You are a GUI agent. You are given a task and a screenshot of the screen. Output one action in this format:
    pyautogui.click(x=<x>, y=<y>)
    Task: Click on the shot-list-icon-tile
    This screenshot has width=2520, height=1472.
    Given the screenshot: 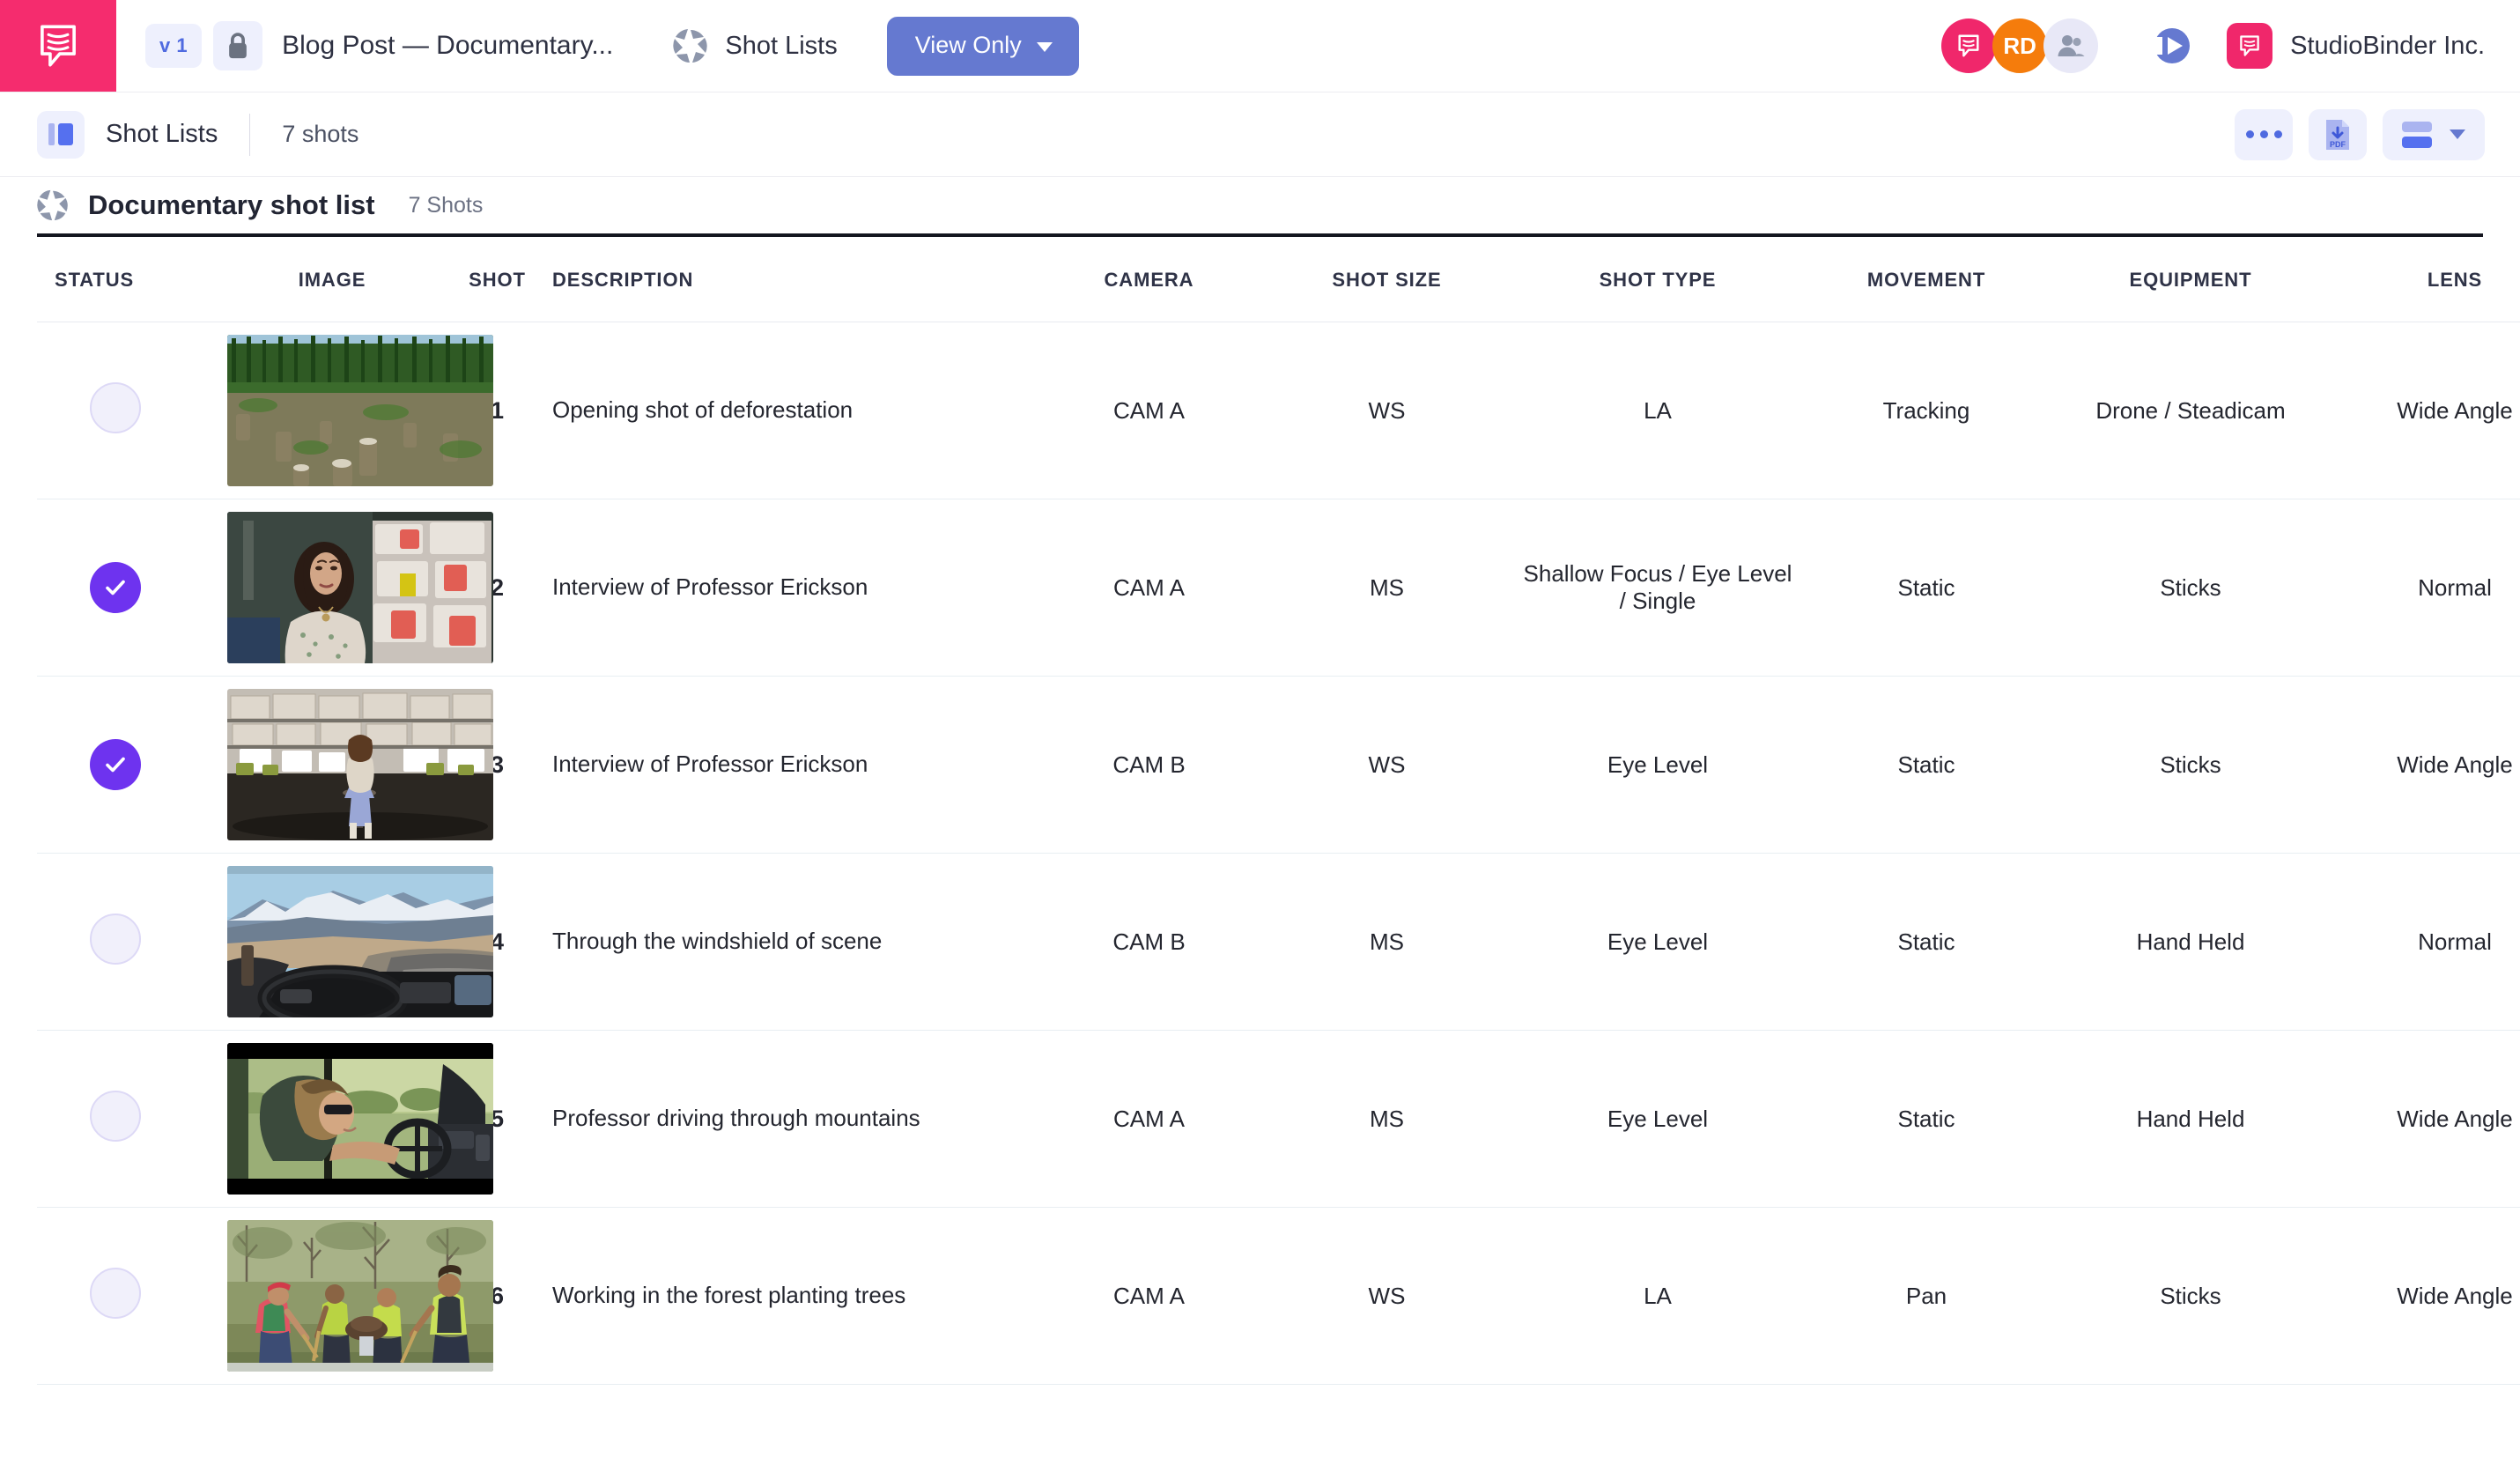 What is the action you would take?
    pyautogui.click(x=61, y=134)
    